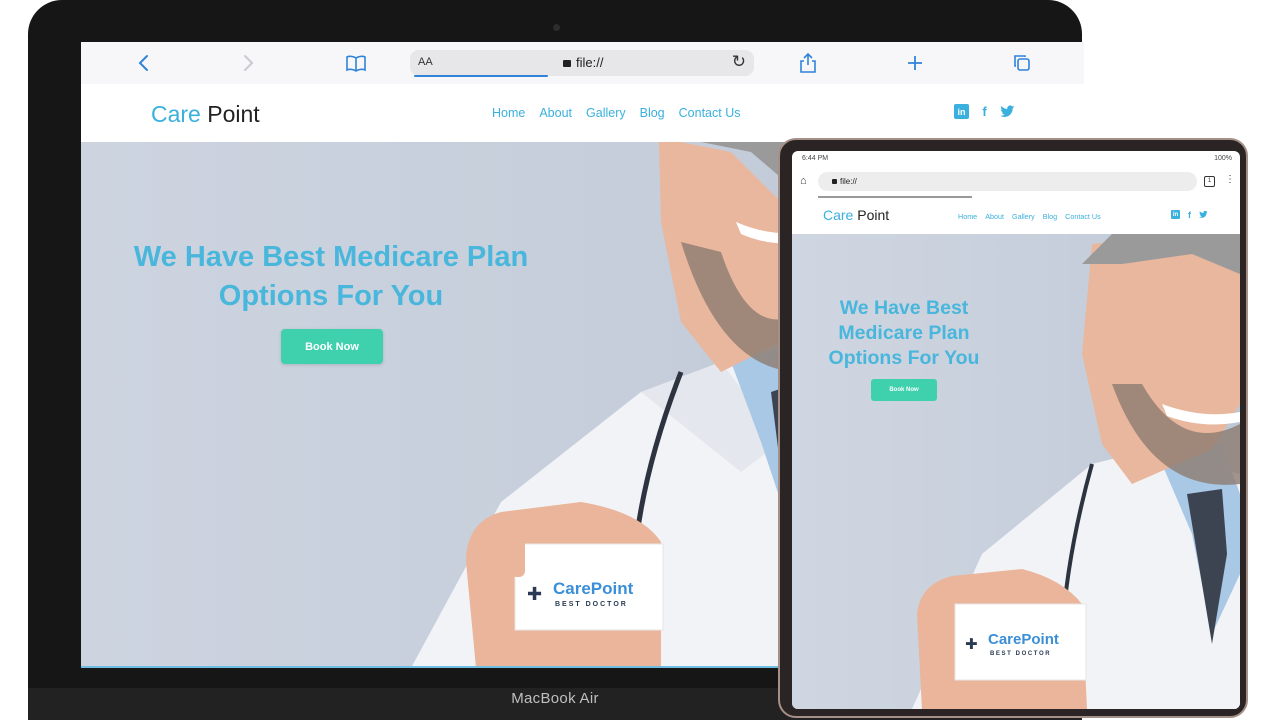 This screenshot has width=1280, height=720. I want to click on browser-toolbar: AA file:// ↻, so click(582, 63).